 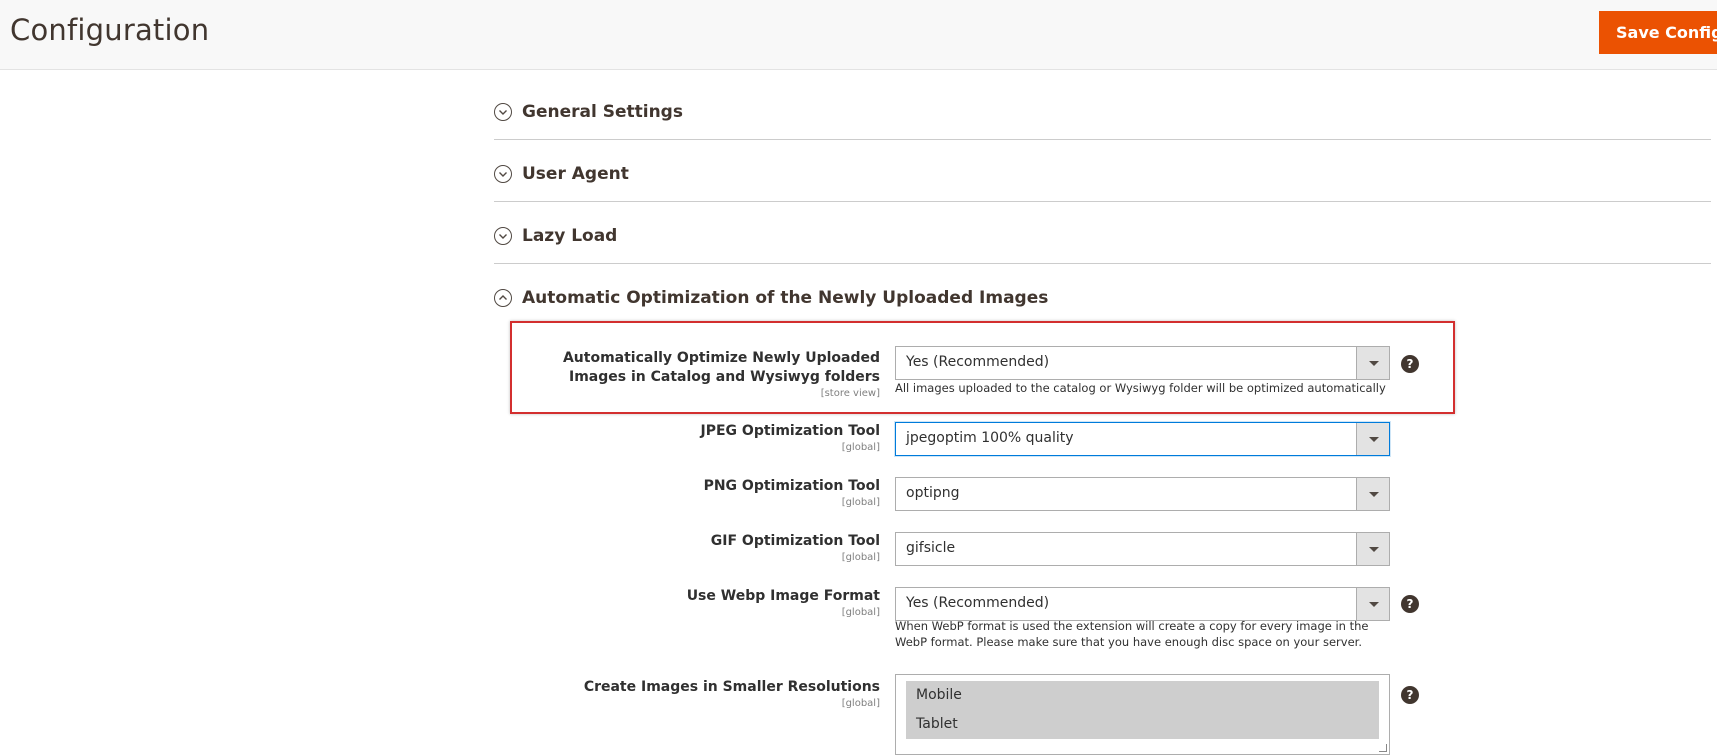 I want to click on section-title: User Agent, so click(x=575, y=174).